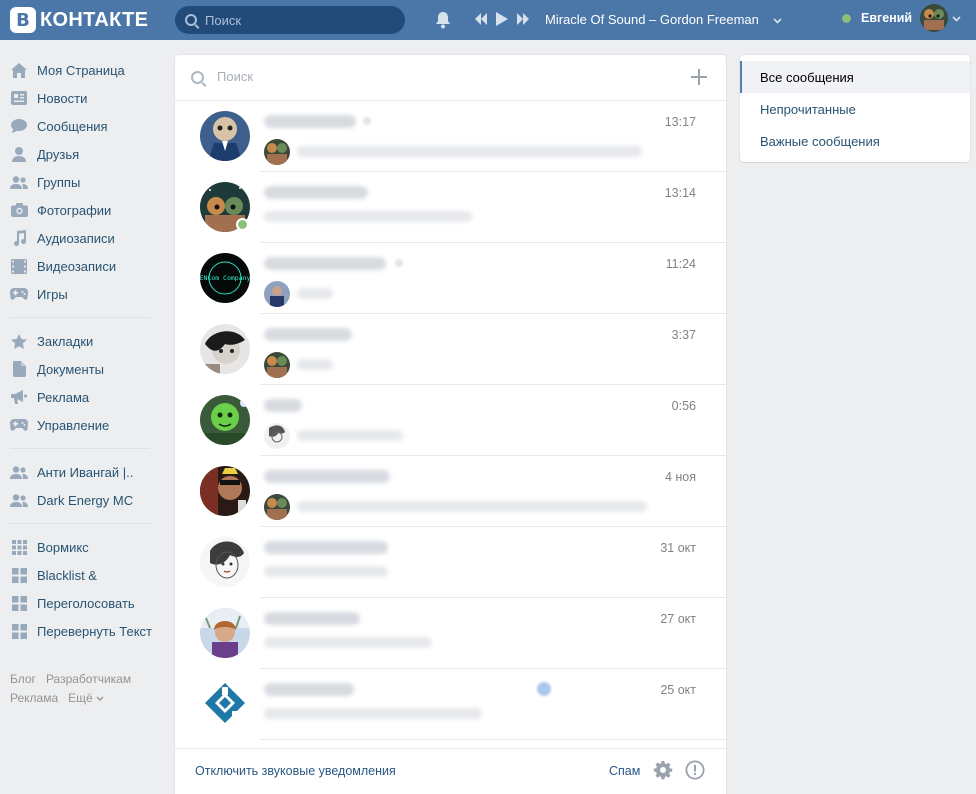 The height and width of the screenshot is (794, 976). What do you see at coordinates (683, 335) in the screenshot?
I see `dialog-time: 3:37` at bounding box center [683, 335].